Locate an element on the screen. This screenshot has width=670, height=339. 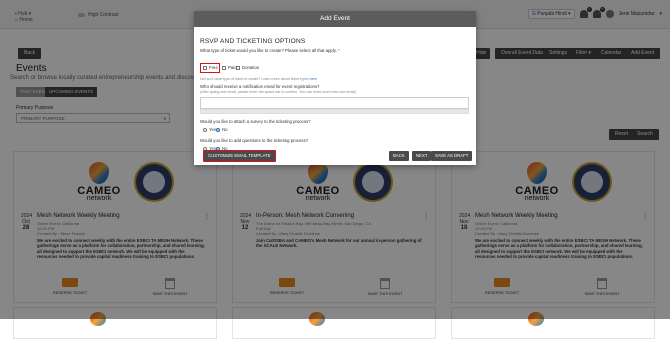
customize-email-template-button: CUSTOMIZE EMAIL TEMPLATE is located at coordinates (239, 156).